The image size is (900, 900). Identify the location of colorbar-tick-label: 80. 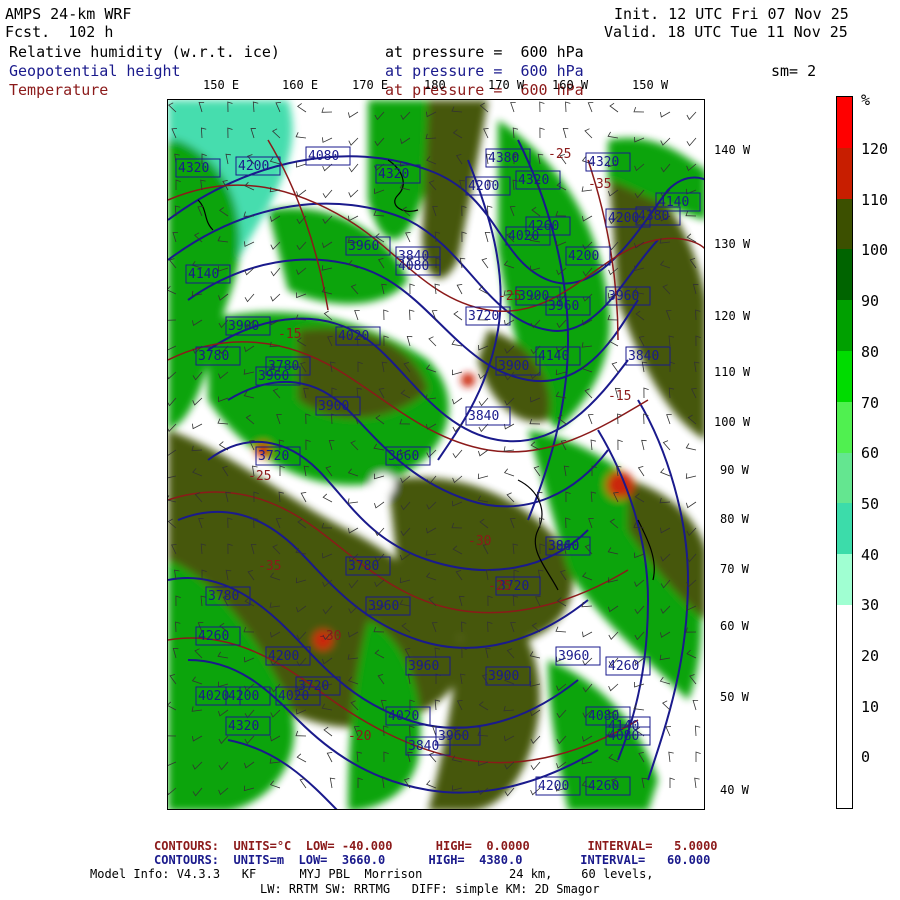
(870, 351).